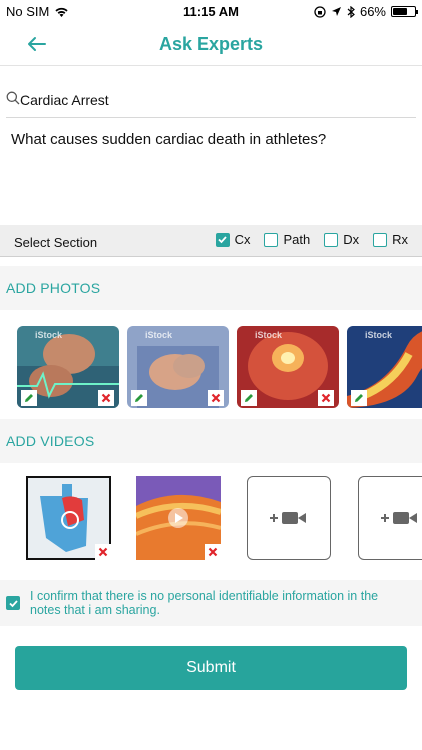  What do you see at coordinates (331, 239) in the screenshot?
I see `checkbox-dx` at bounding box center [331, 239].